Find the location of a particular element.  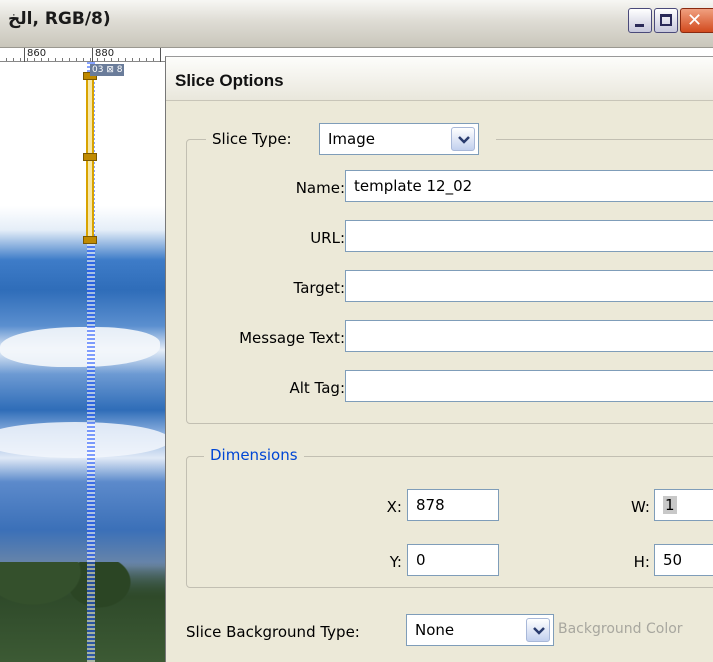

dimensions-legend: Dimensions is located at coordinates (254, 455).